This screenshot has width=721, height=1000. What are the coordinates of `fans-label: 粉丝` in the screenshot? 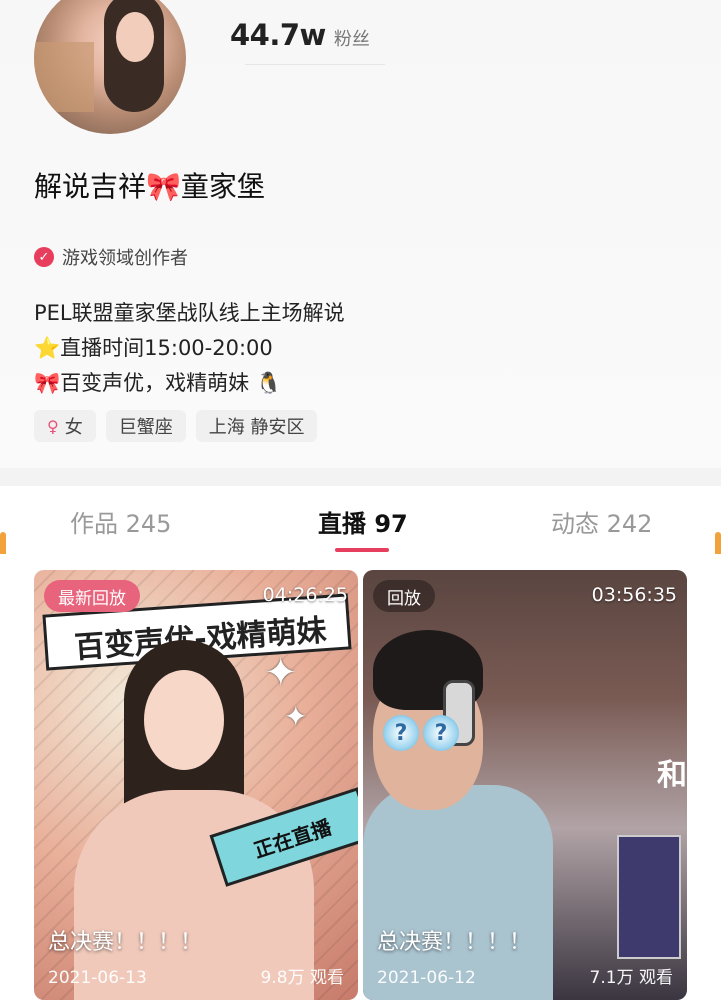 It's located at (351, 39).